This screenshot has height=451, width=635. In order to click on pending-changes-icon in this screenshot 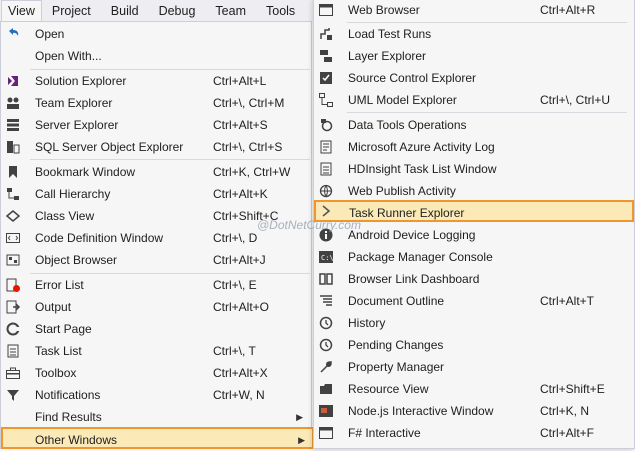, I will do `click(326, 345)`.